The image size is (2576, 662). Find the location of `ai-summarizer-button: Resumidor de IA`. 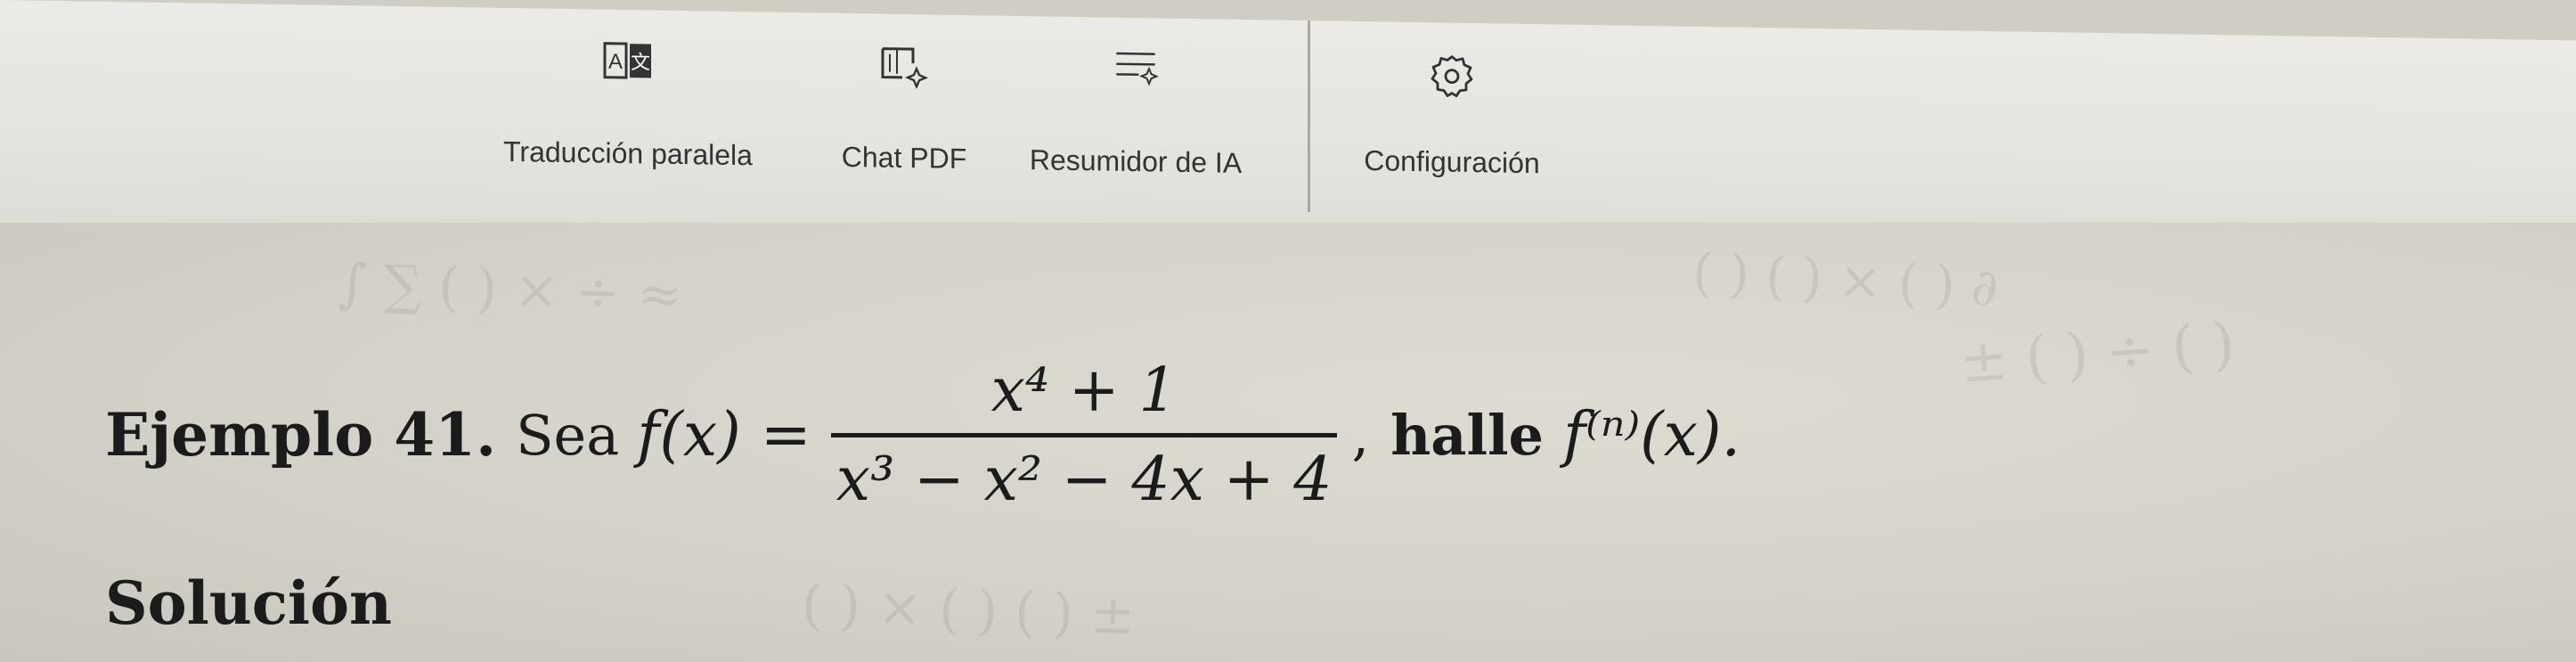

ai-summarizer-button: Resumidor de IA is located at coordinates (1136, 112).